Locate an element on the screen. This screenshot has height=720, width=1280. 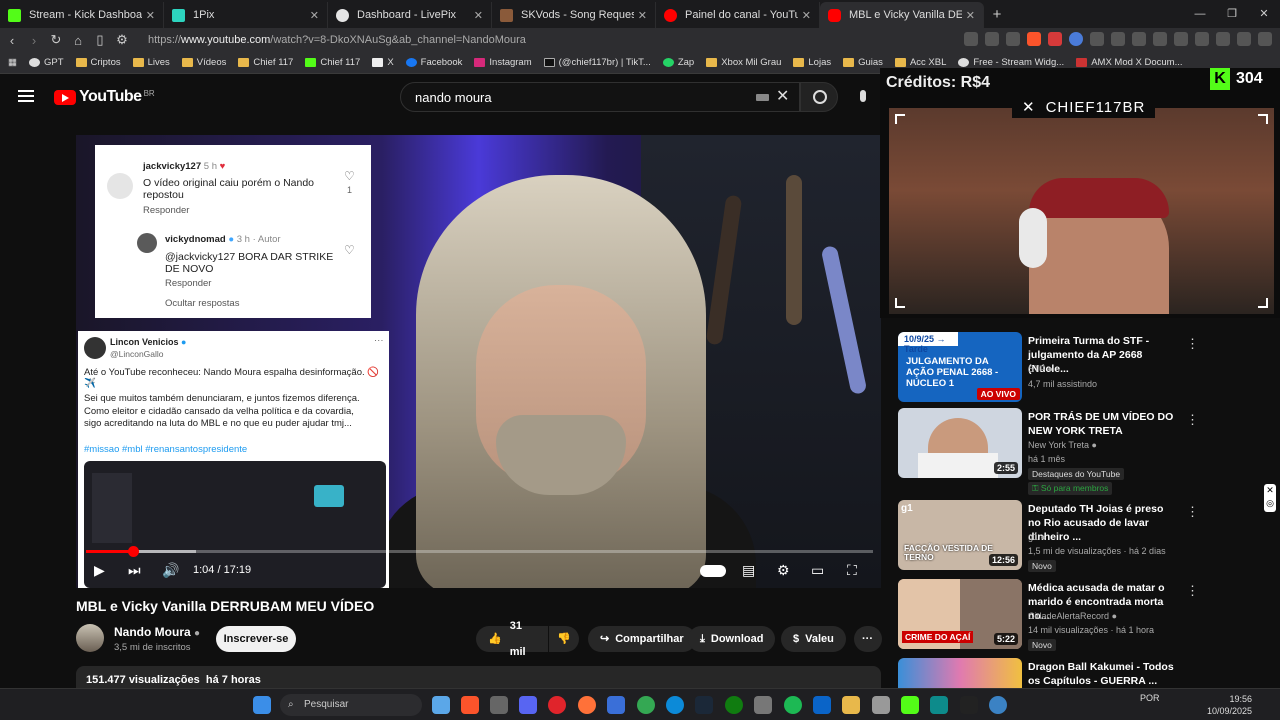
leo-icon is located at coordinates (1223, 39).